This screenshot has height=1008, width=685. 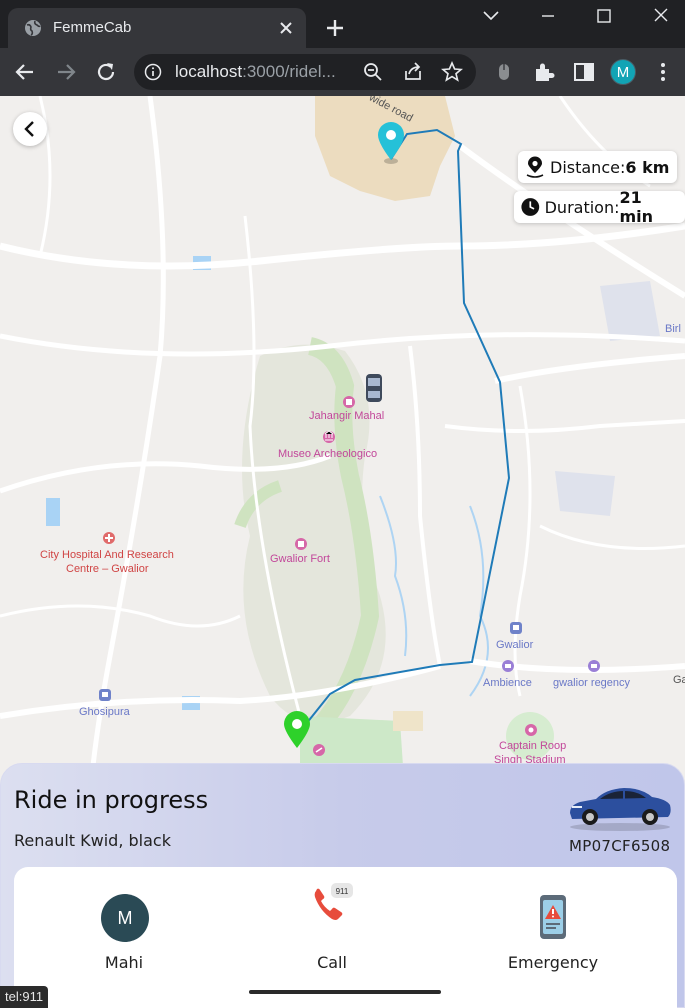 What do you see at coordinates (107, 555) in the screenshot?
I see `map-label-city-hospital: City Hospital And Research` at bounding box center [107, 555].